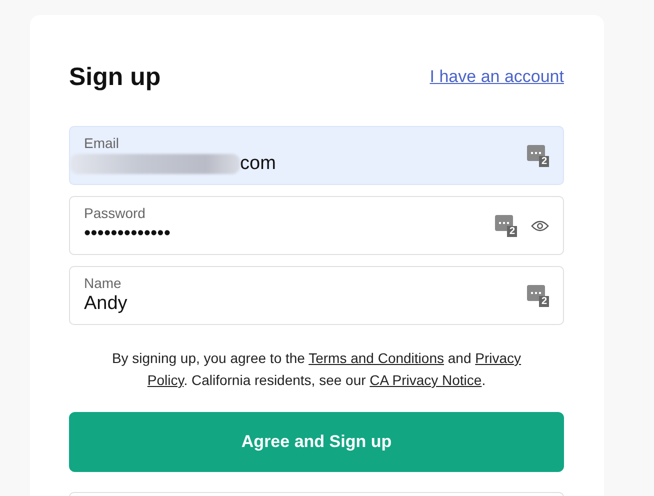 This screenshot has height=496, width=654. Describe the element at coordinates (316, 155) in the screenshot. I see `input-field: Email com 2` at that location.